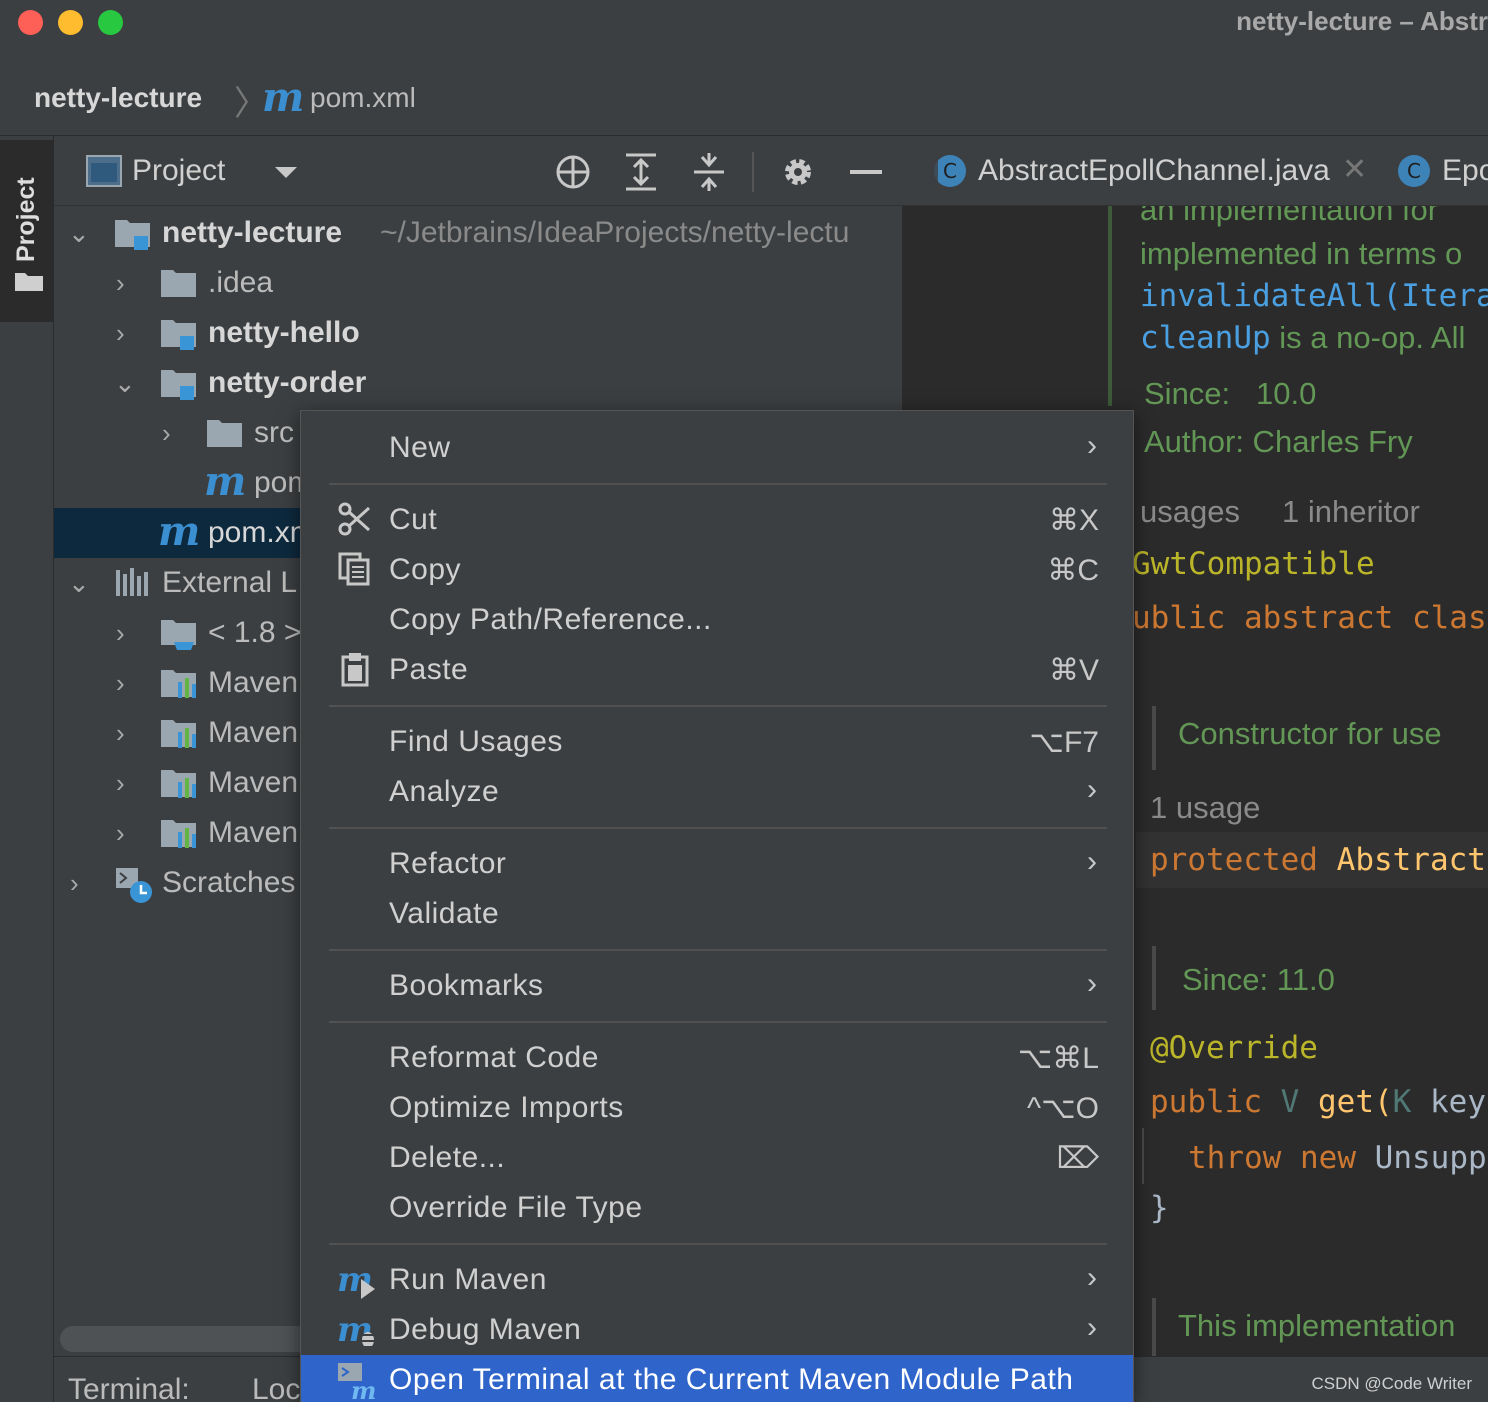 This screenshot has width=1488, height=1402. What do you see at coordinates (276, 1387) in the screenshot?
I see `terminal-tab: Loc` at bounding box center [276, 1387].